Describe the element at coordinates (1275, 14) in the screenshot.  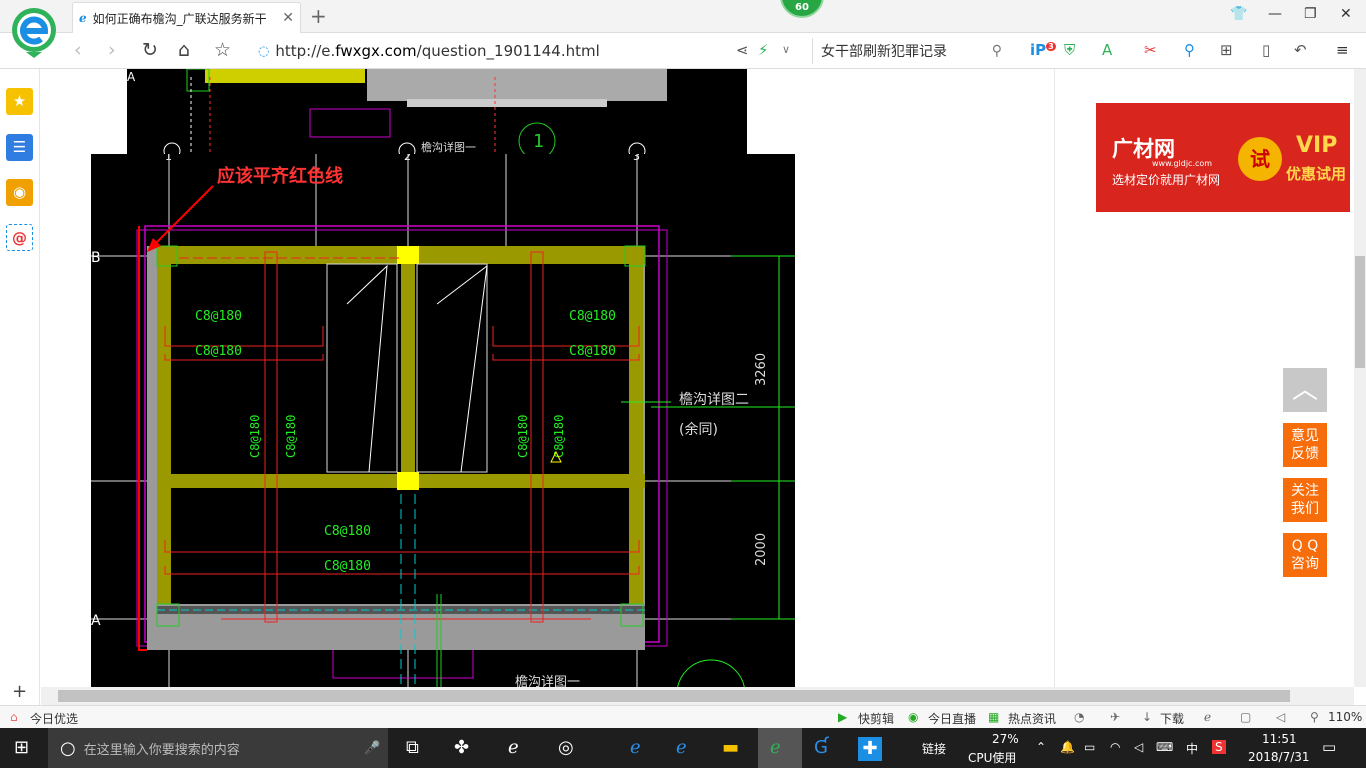
I see `minimize-icon: —` at that location.